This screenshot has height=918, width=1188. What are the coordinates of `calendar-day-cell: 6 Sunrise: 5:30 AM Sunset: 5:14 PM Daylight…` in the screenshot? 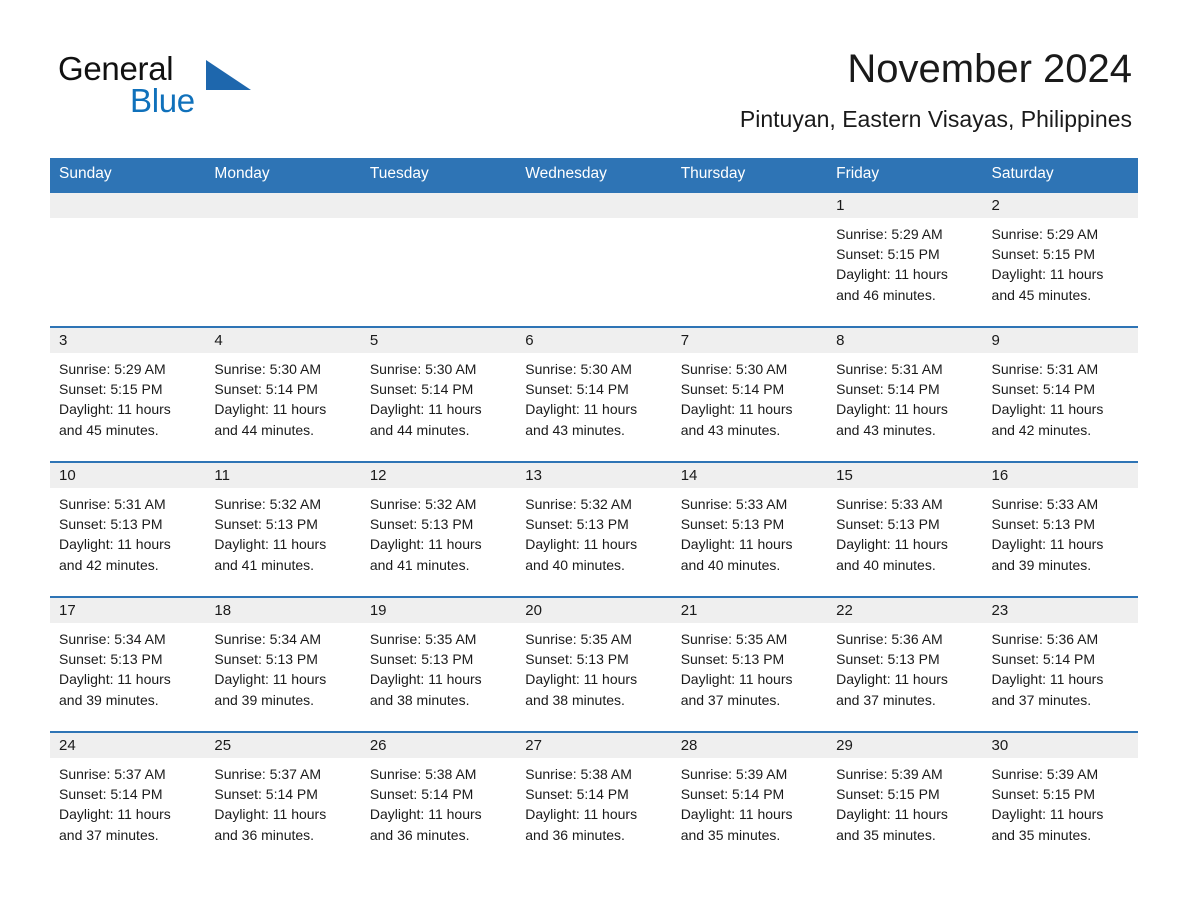 It's located at (594, 394).